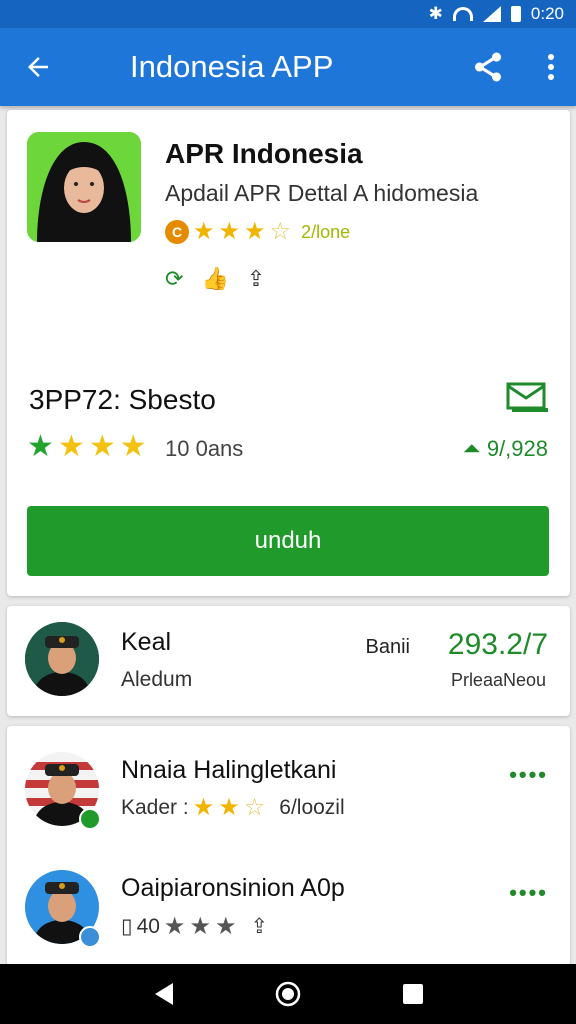 The width and height of the screenshot is (576, 1024). I want to click on app-rating: C ★ ★ ★ ☆ 2/lone, so click(257, 232).